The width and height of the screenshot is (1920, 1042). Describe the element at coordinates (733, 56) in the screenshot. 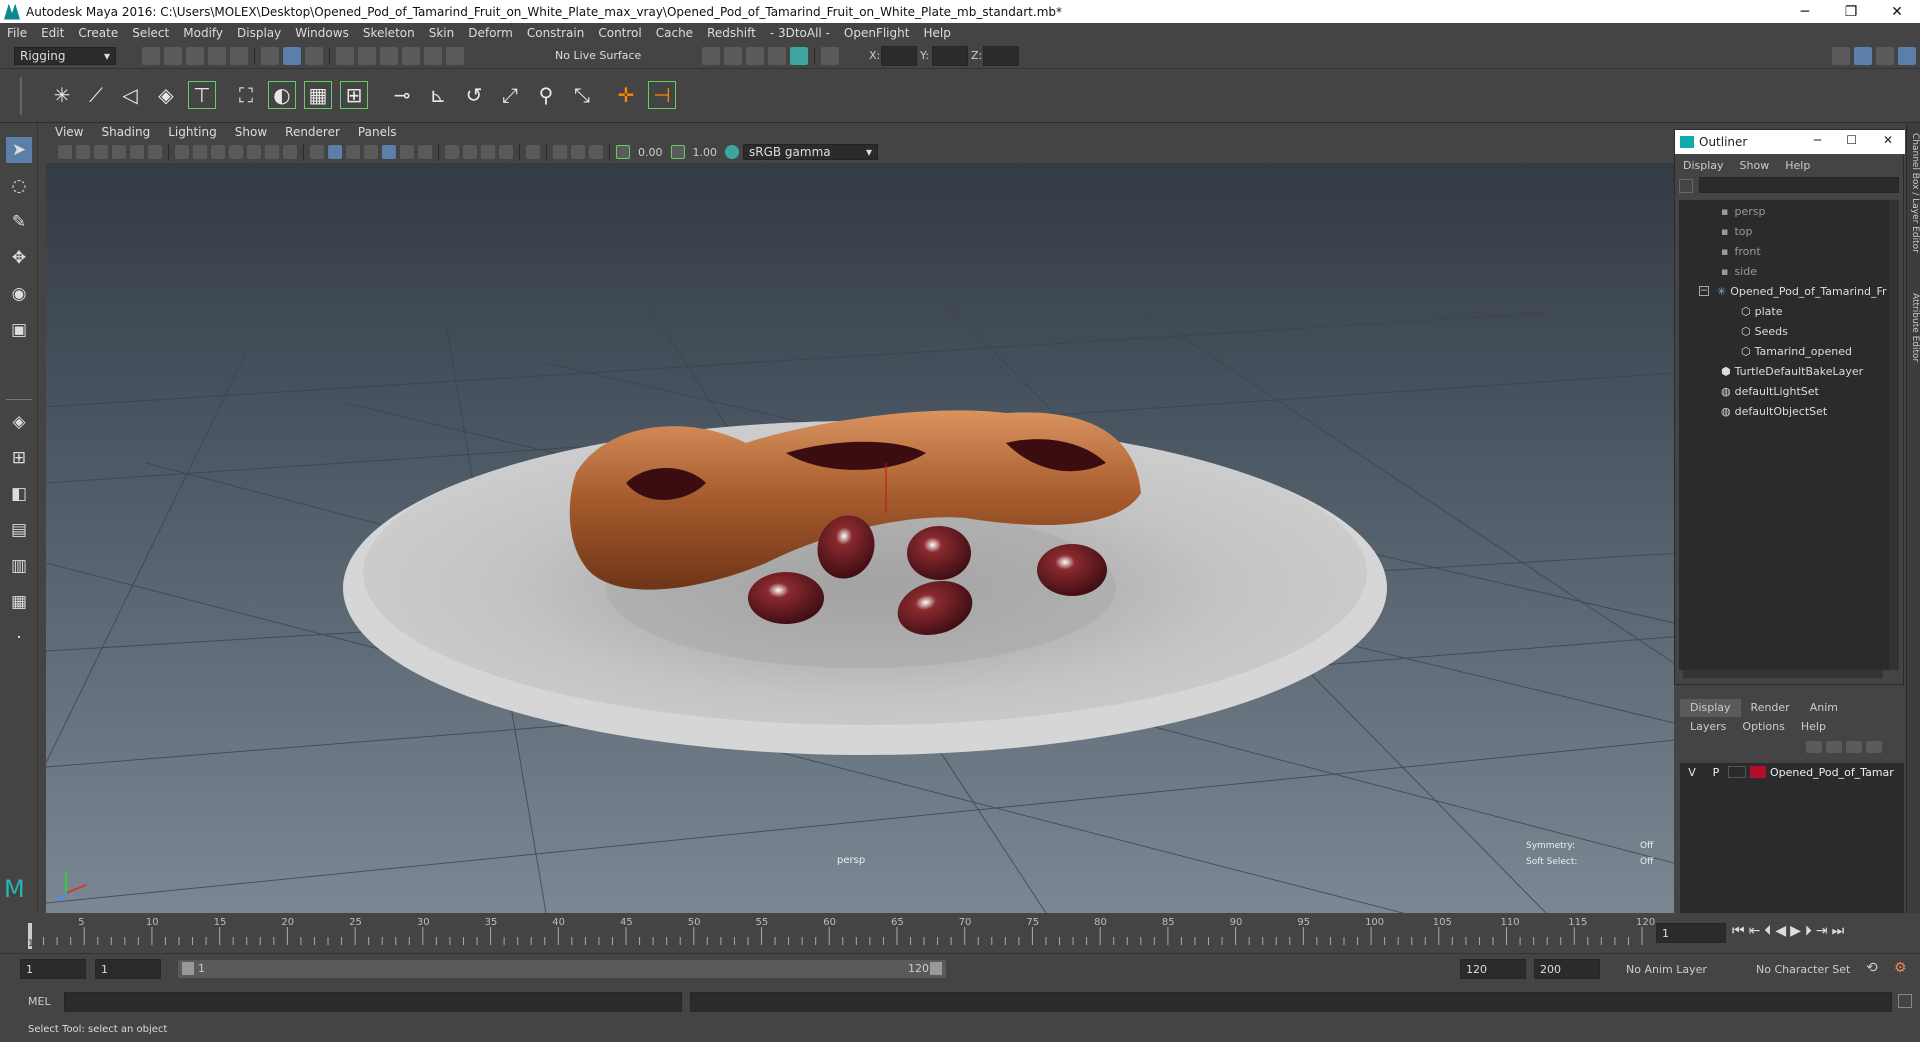

I see `ipr-render-icon` at that location.